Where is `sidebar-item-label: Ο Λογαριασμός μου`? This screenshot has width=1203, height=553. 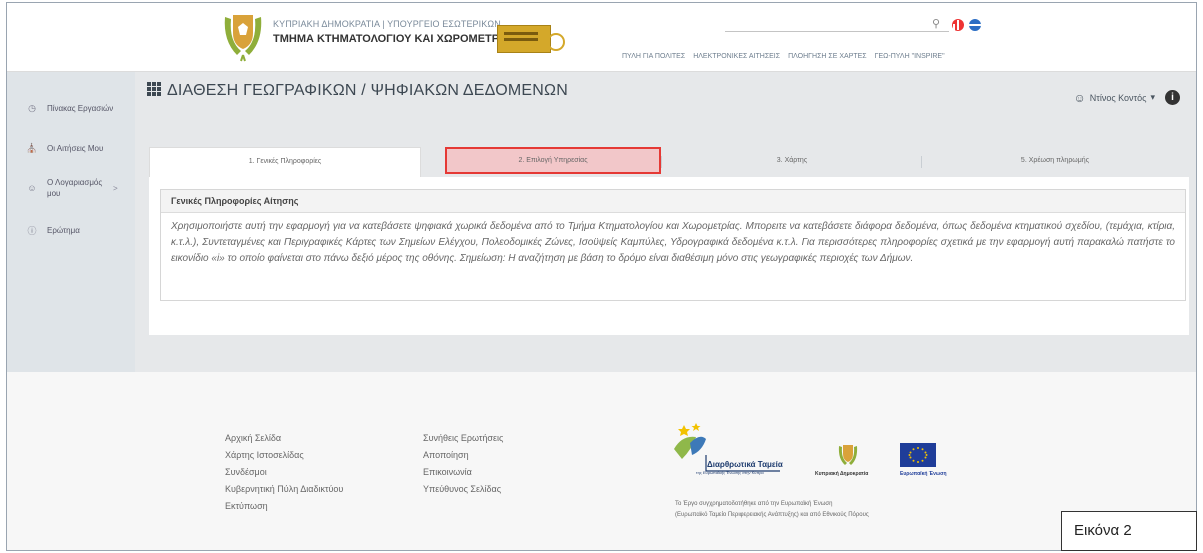 sidebar-item-label: Ο Λογαριασμός μου is located at coordinates (75, 188).